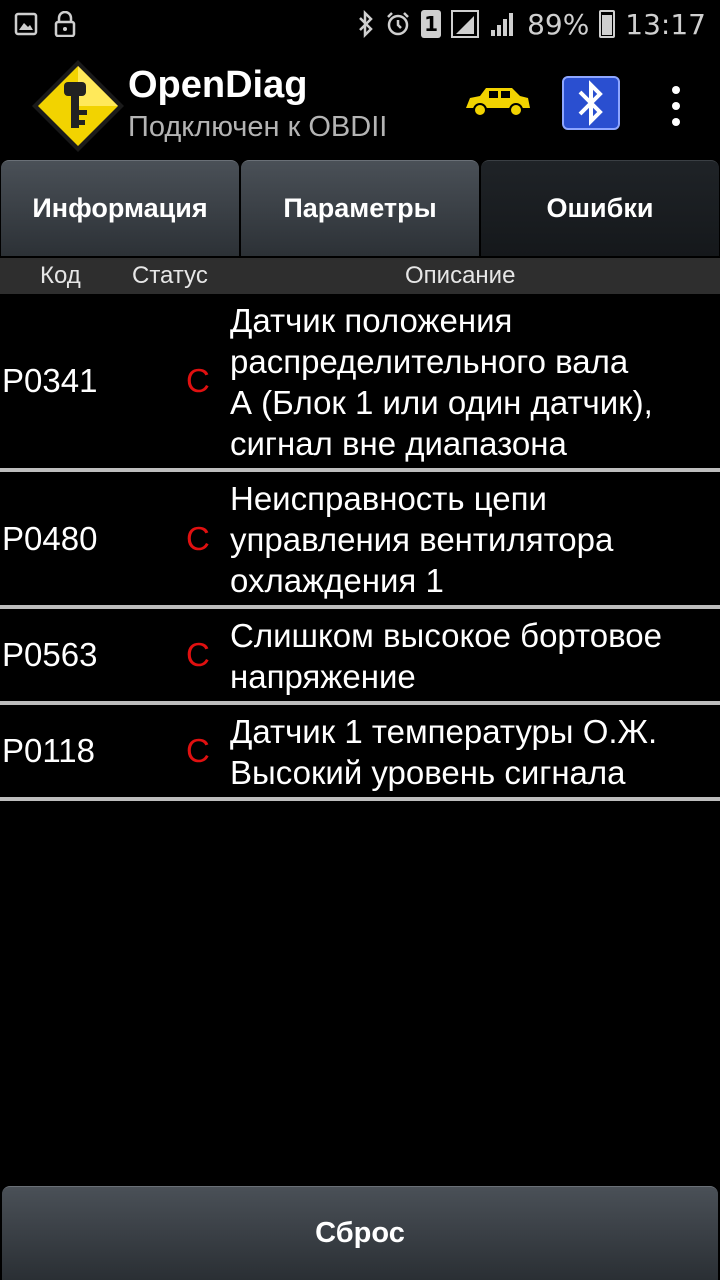  Describe the element at coordinates (48, 750) in the screenshot. I see `error-code: P0118` at that location.